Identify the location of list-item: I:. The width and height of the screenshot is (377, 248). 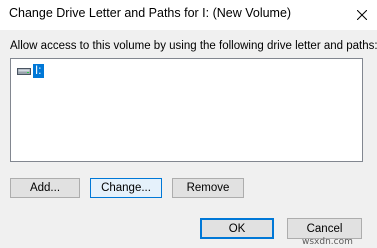
(31, 71).